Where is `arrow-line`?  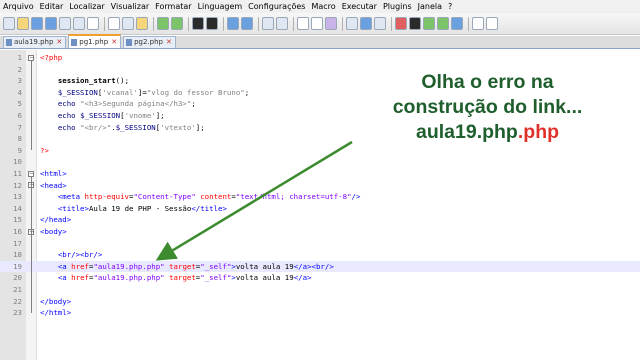
arrow-line is located at coordinates (254, 200).